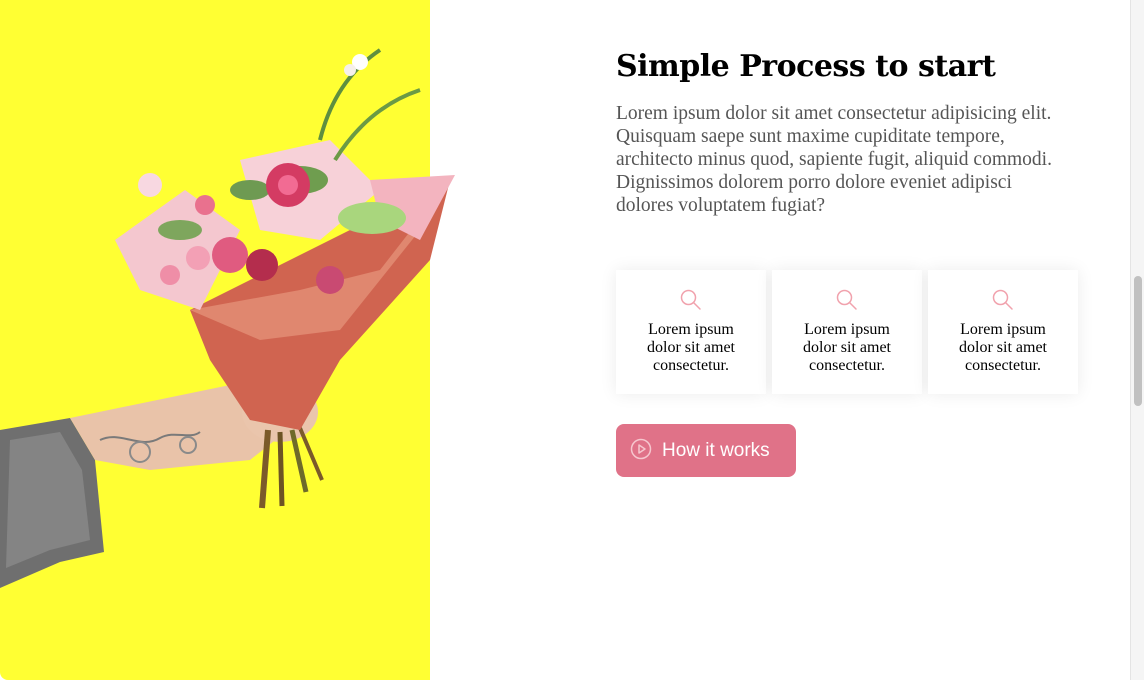  What do you see at coordinates (806, 66) in the screenshot?
I see `section-heading: Simple Process to start` at bounding box center [806, 66].